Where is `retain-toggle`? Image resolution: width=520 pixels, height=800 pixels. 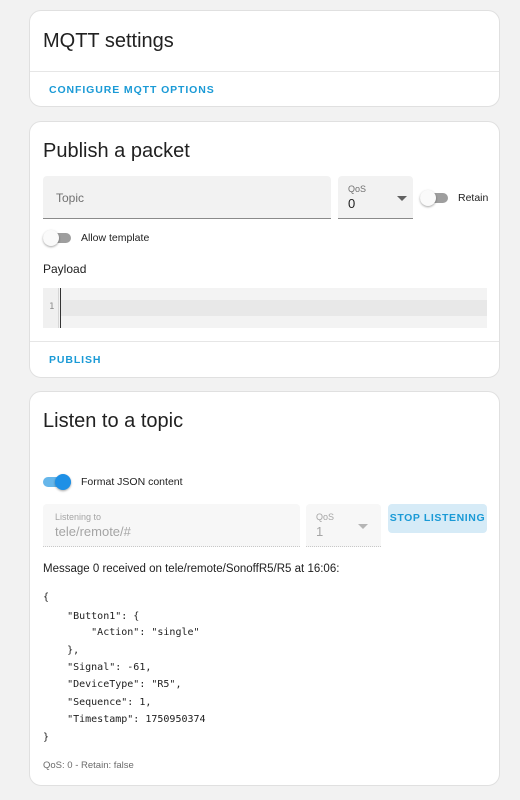
retain-toggle is located at coordinates (434, 198).